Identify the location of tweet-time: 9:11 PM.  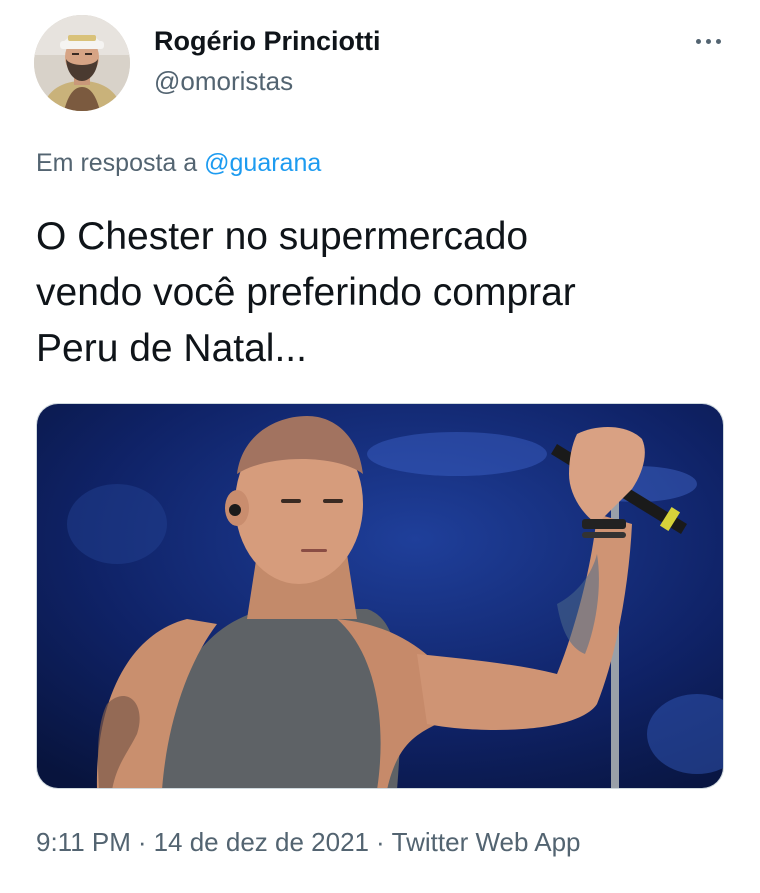
(83, 842).